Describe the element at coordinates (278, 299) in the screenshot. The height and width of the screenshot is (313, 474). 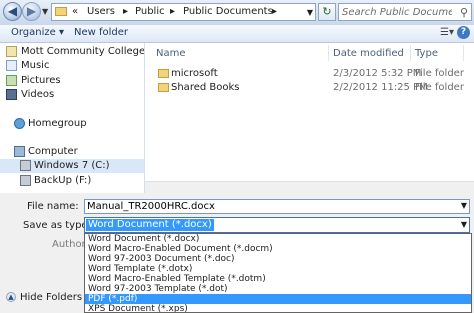
I see `option-pdf: PDF (*.pdf)` at that location.